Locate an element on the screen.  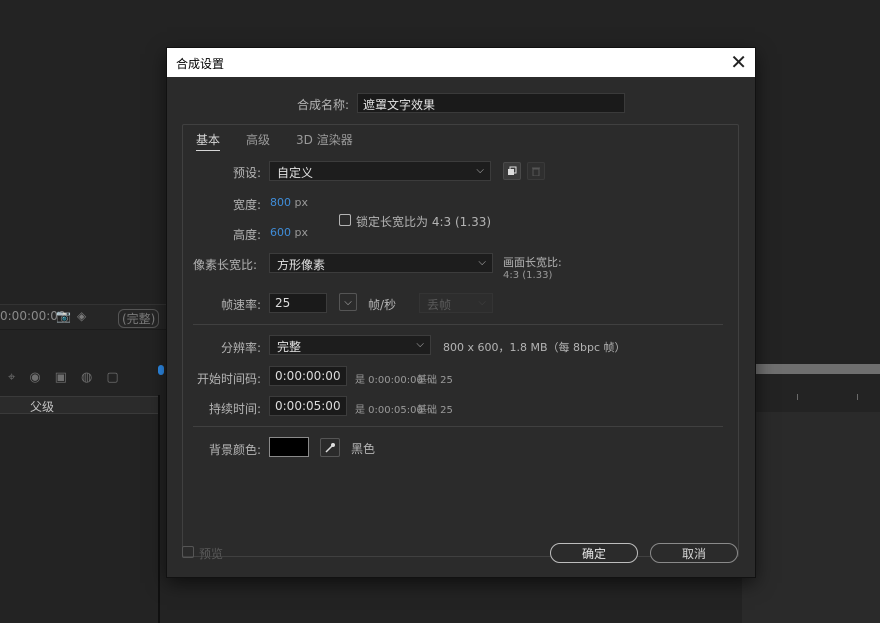
duration-input: 0:00:05:00 is located at coordinates (308, 406).